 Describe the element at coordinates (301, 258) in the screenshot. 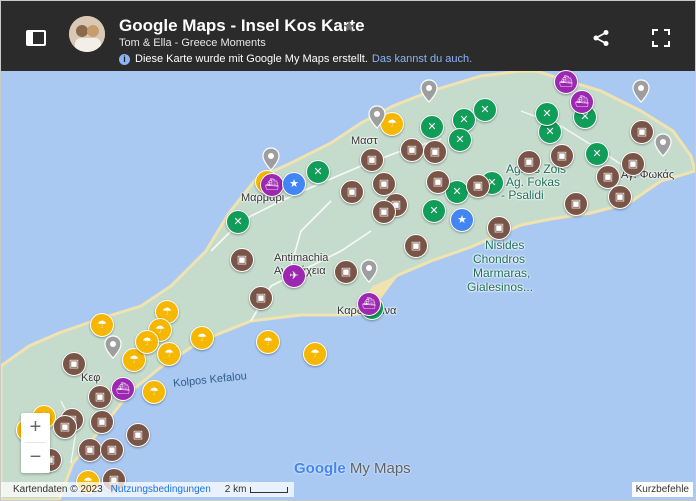

I see `label-antimachia-latin: Antimachia` at that location.